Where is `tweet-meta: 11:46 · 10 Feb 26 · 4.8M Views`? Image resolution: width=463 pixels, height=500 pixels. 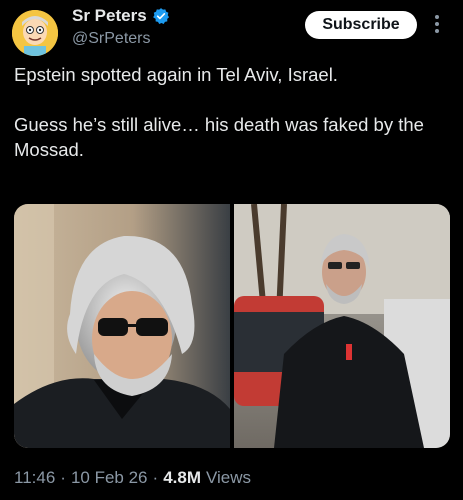 tweet-meta: 11:46 · 10 Feb 26 · 4.8M Views is located at coordinates (132, 478).